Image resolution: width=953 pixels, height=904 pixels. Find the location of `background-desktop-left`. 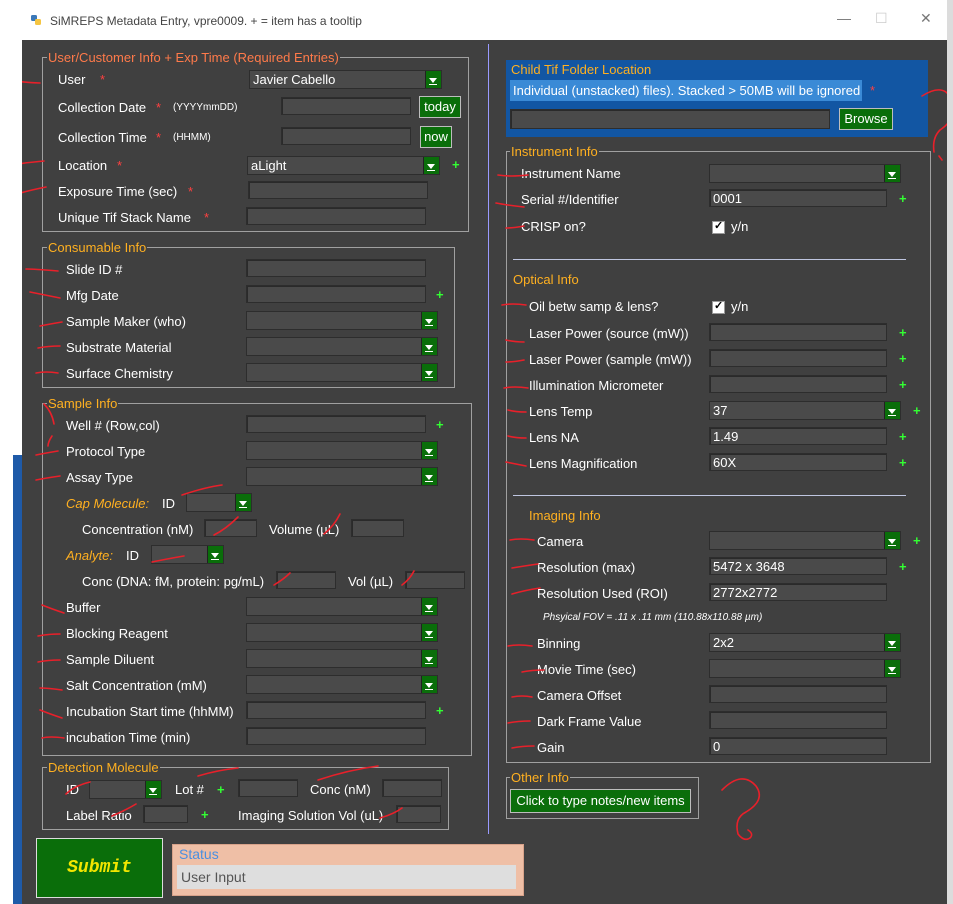

background-desktop-left is located at coordinates (11, 452).